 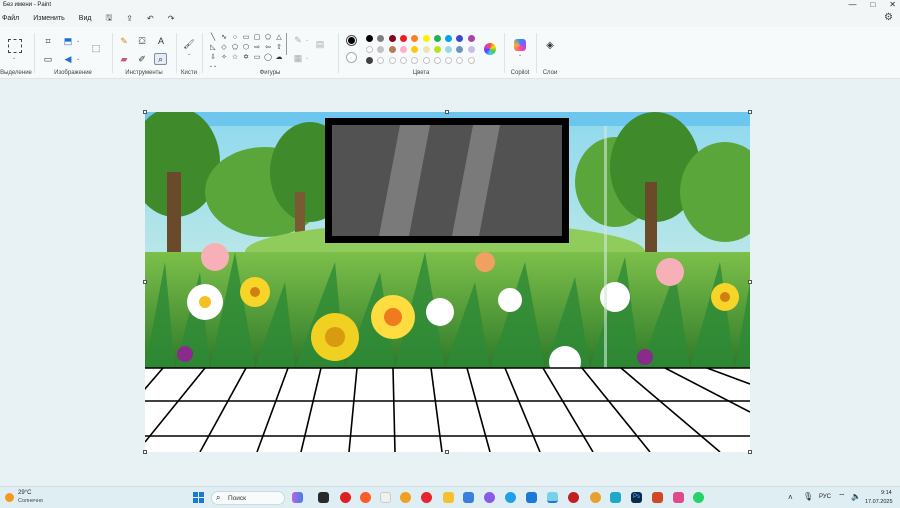 I want to click on resize-handle-bottom, so click(x=447, y=452).